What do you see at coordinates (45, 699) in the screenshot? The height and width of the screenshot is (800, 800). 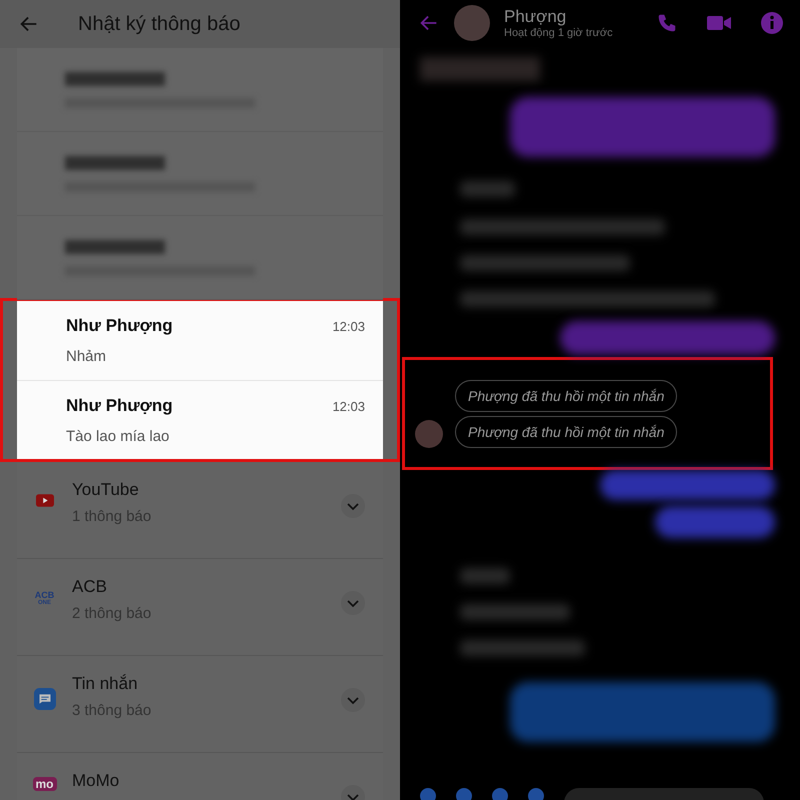 I see `message-icon` at bounding box center [45, 699].